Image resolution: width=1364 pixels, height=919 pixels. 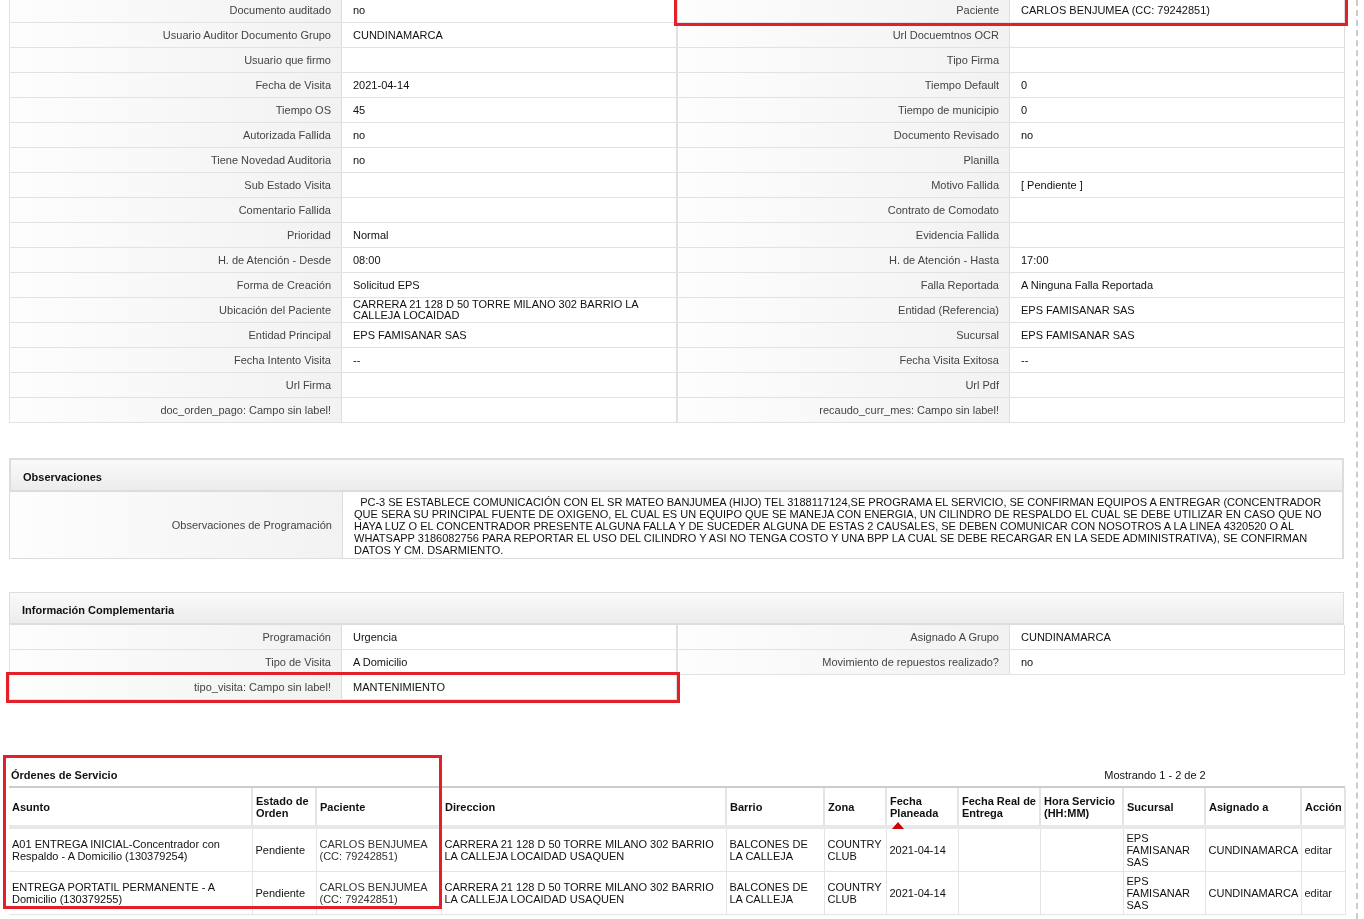 What do you see at coordinates (843, 285) in the screenshot?
I see `field-label: Falla Reportada` at bounding box center [843, 285].